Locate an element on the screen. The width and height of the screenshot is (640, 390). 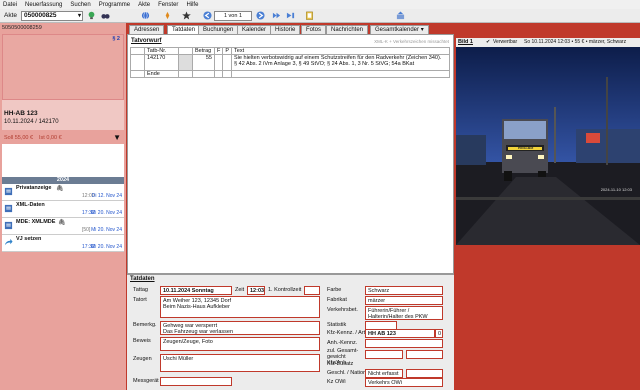
cell-lookup is located at coordinates (185, 62).